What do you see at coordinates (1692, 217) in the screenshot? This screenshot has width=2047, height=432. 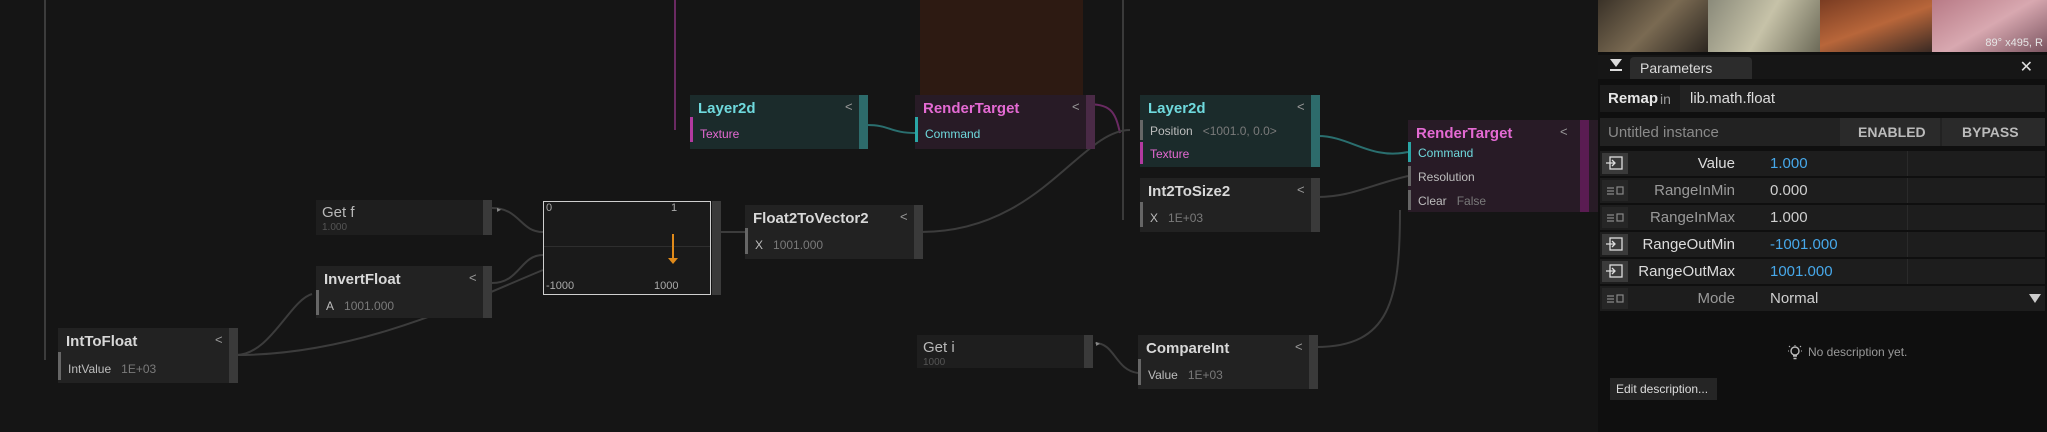 I see `param-name: RangeInMax` at bounding box center [1692, 217].